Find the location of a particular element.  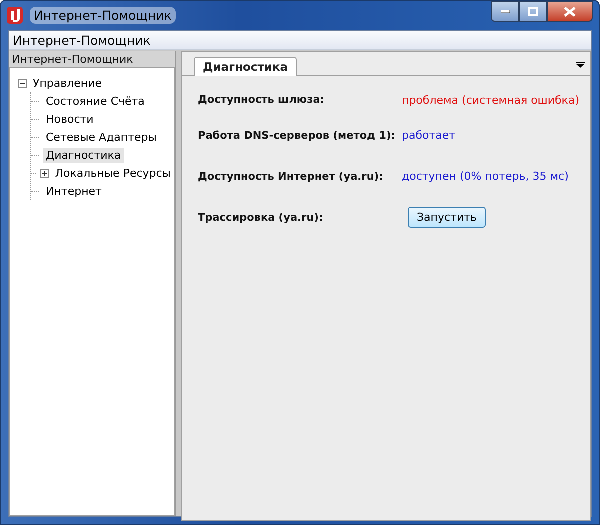

tree-item: Сетевые Адаптеры is located at coordinates (101, 137).